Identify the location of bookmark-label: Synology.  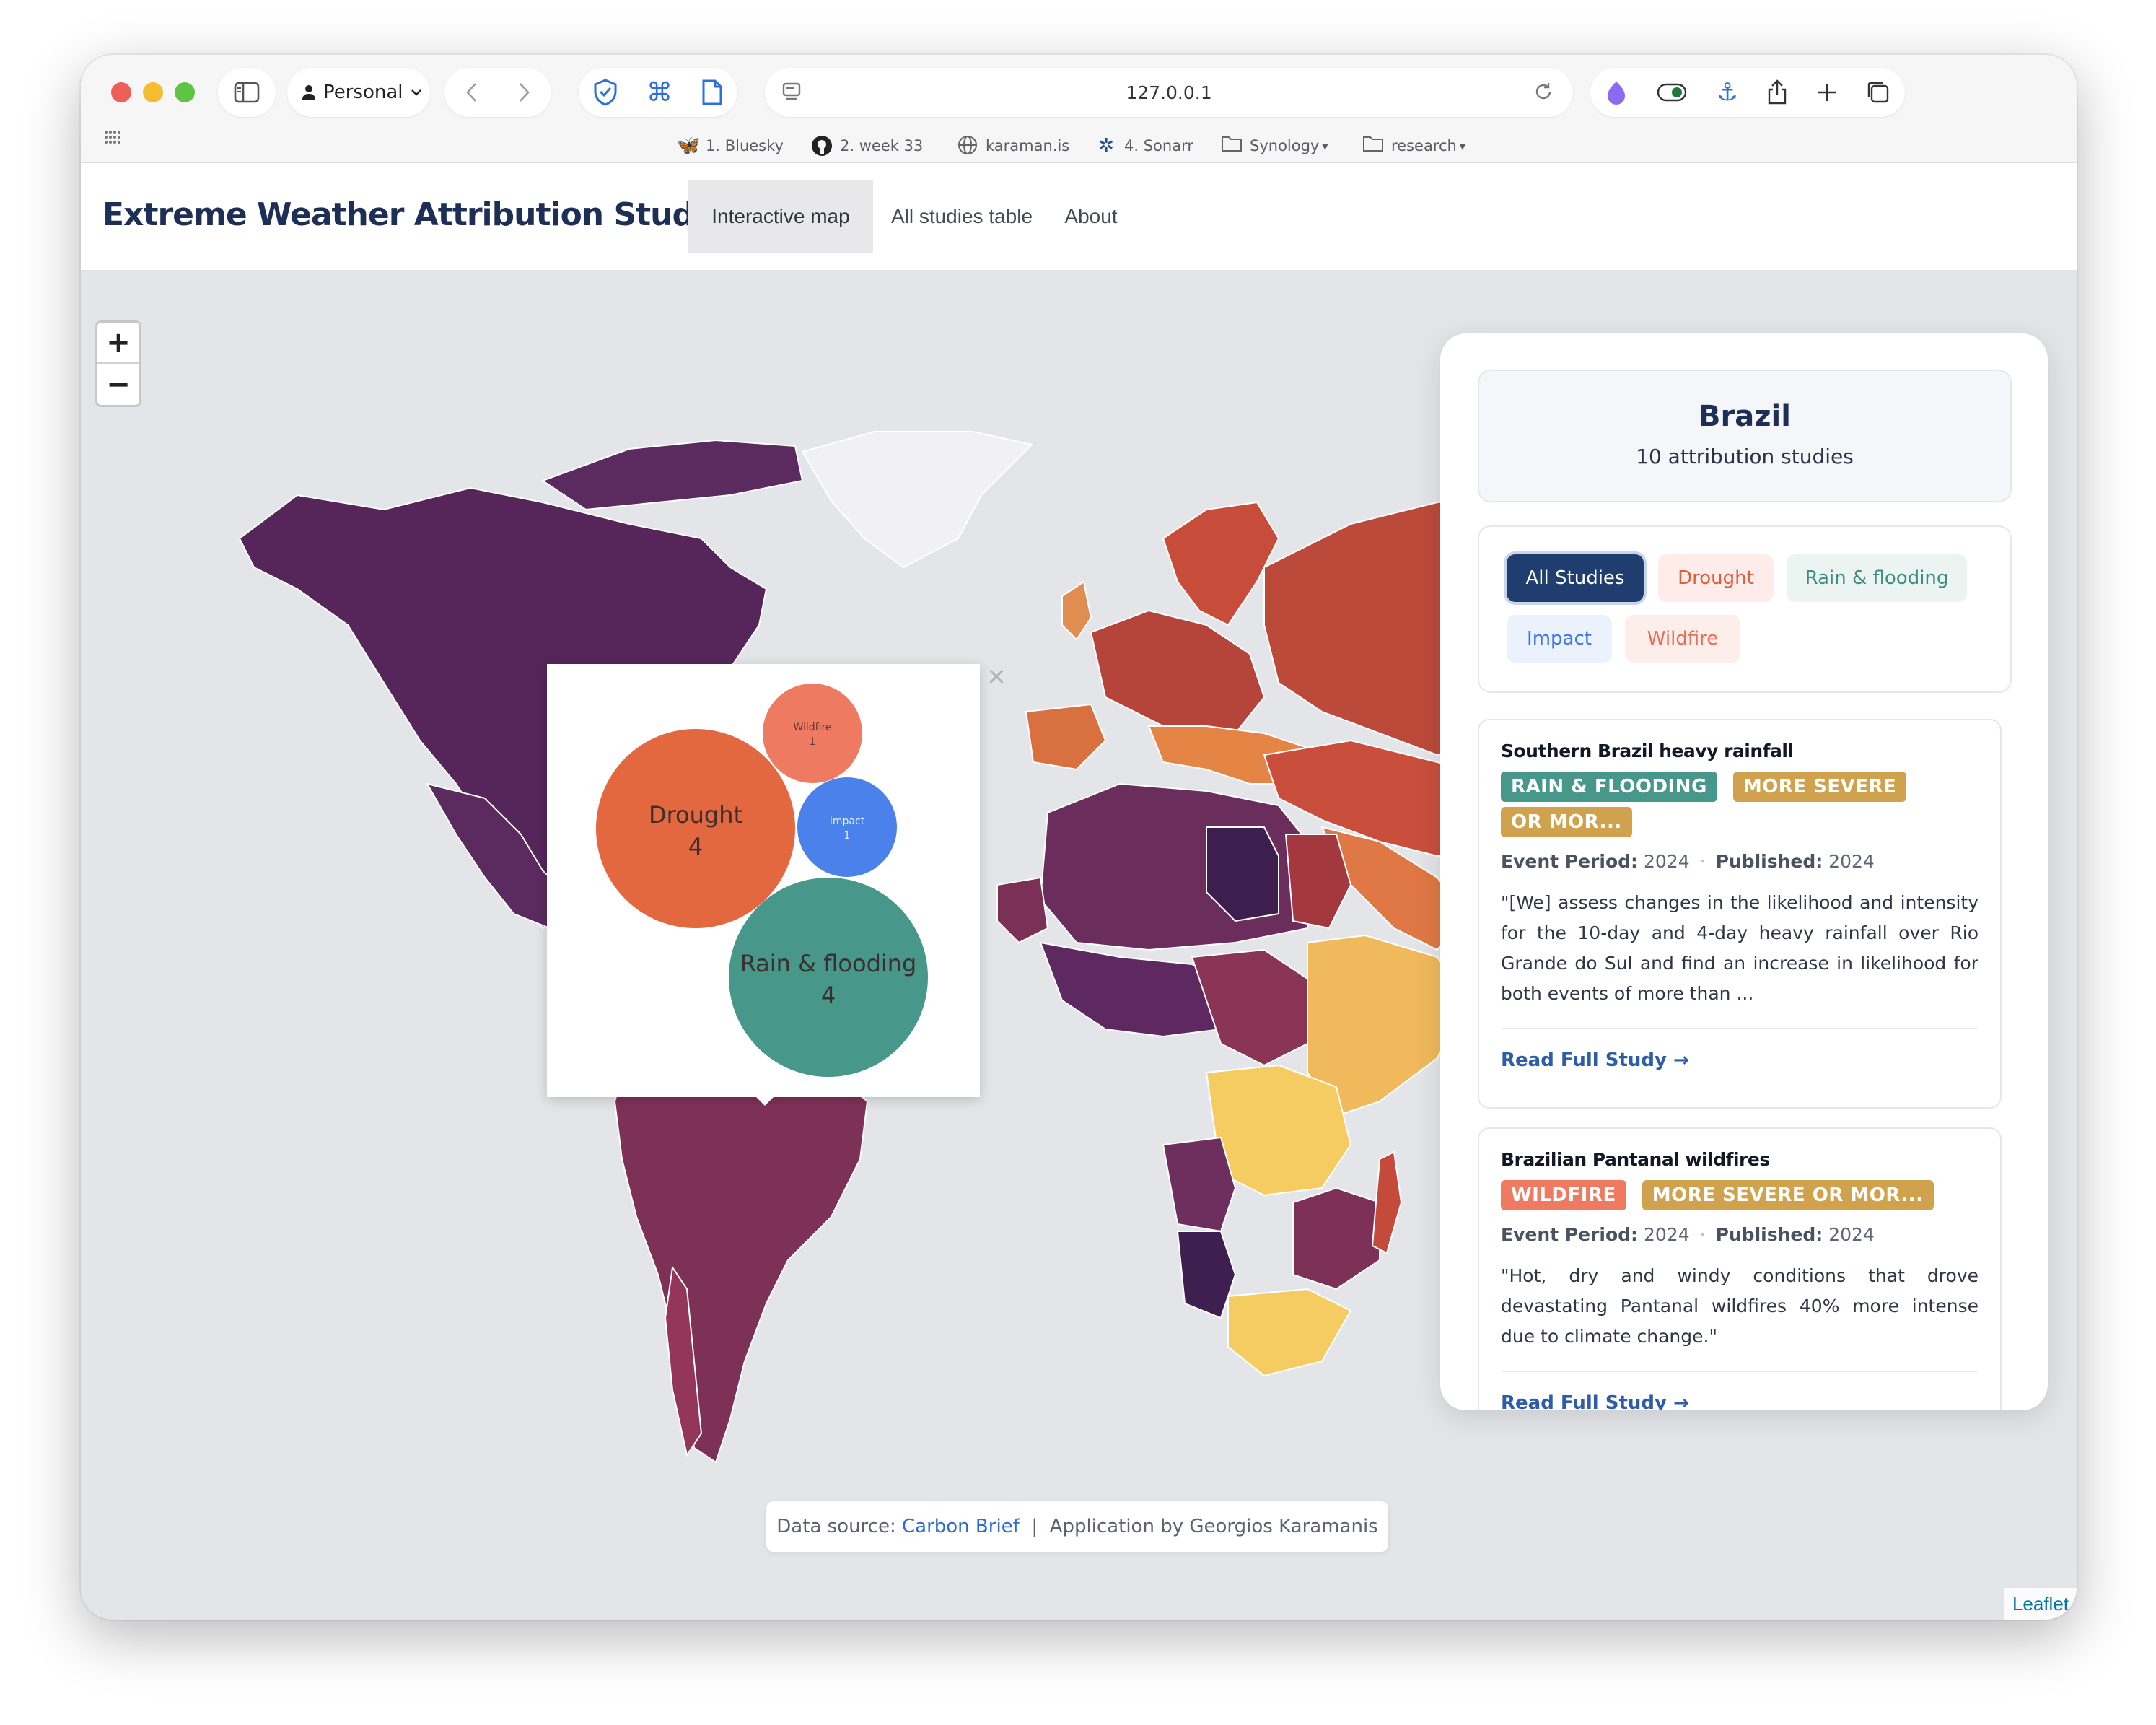
(1285, 145).